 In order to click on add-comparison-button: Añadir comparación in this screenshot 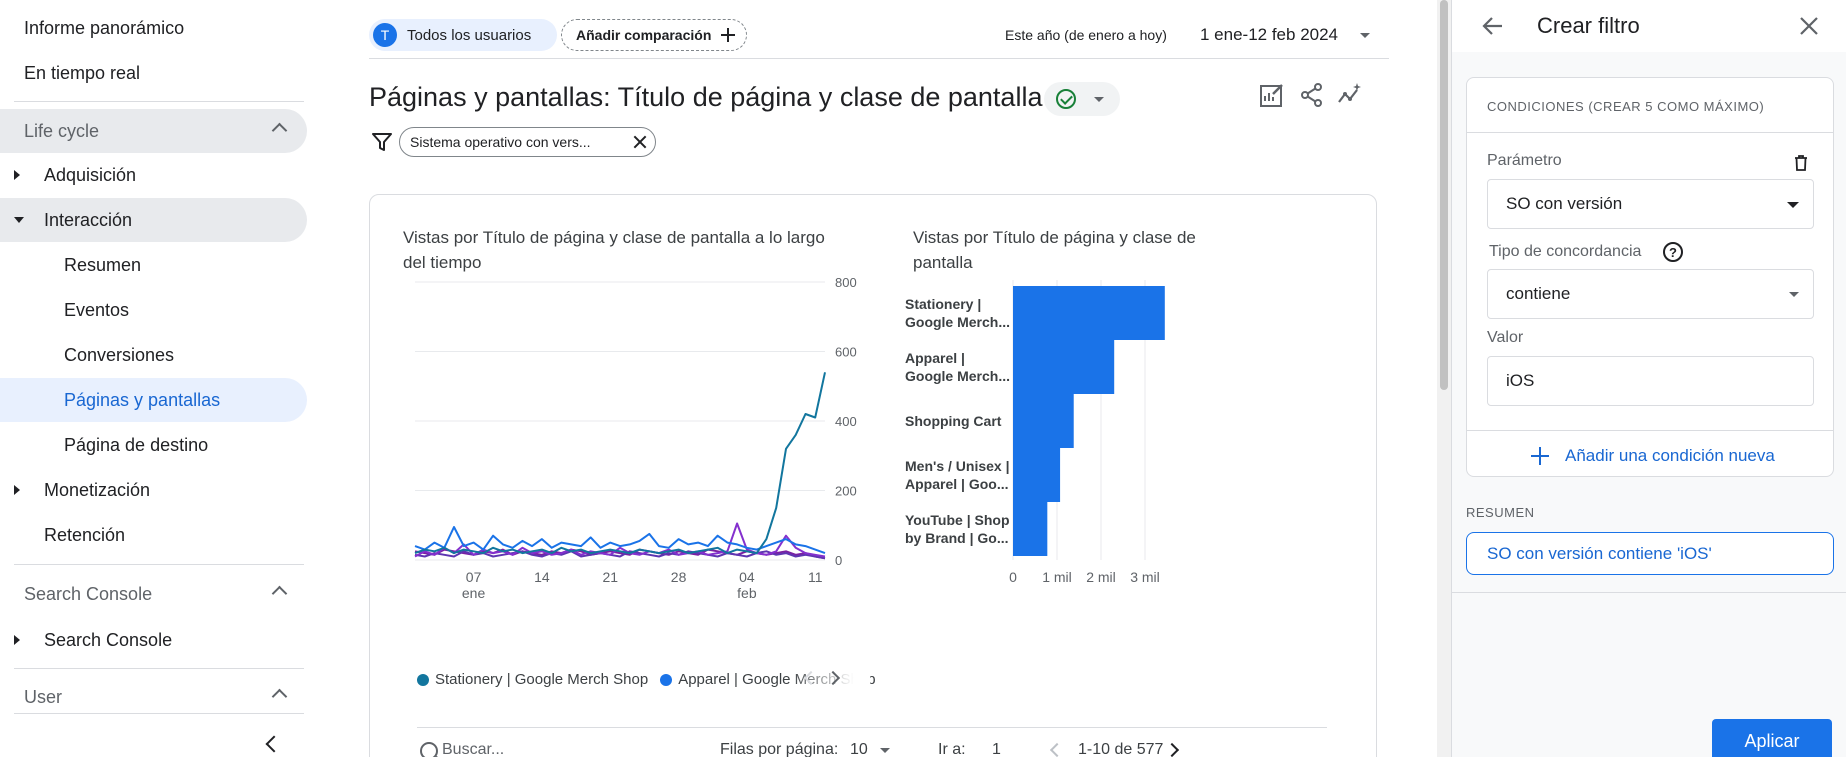, I will do `click(654, 35)`.